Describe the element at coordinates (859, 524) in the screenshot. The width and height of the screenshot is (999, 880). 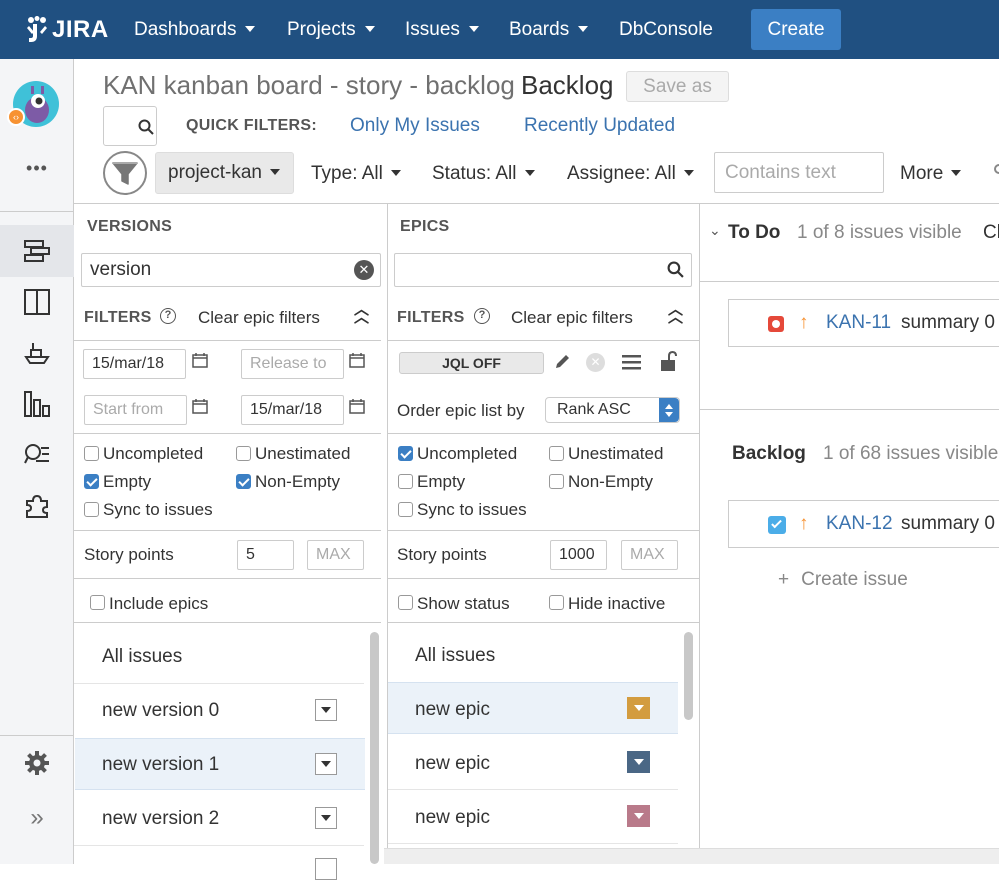
I see `issue-key: KAN-12` at that location.